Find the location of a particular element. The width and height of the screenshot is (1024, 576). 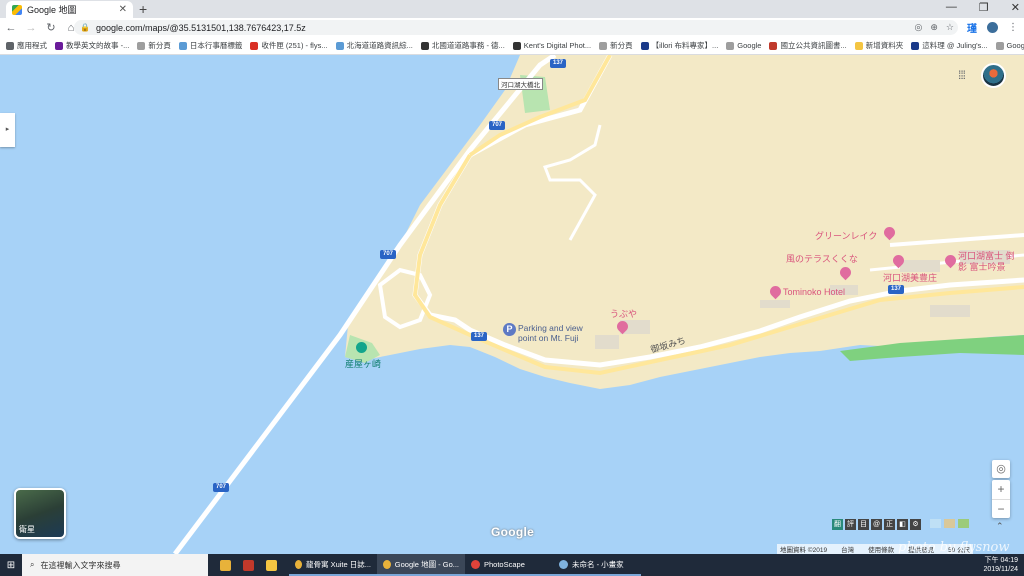

extension-icon: 瑾 is located at coordinates (972, 27).